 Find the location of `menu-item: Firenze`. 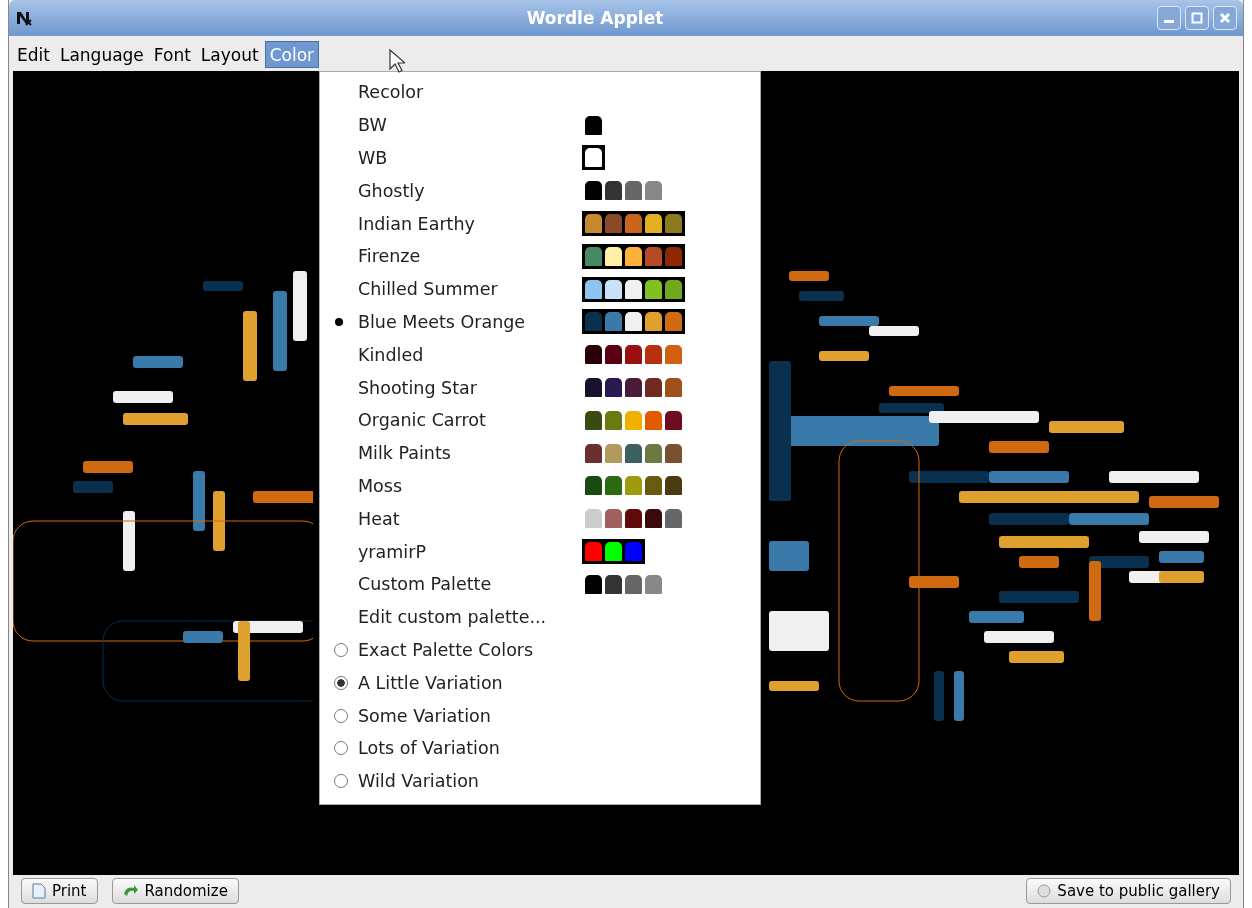

menu-item: Firenze is located at coordinates (470, 256).